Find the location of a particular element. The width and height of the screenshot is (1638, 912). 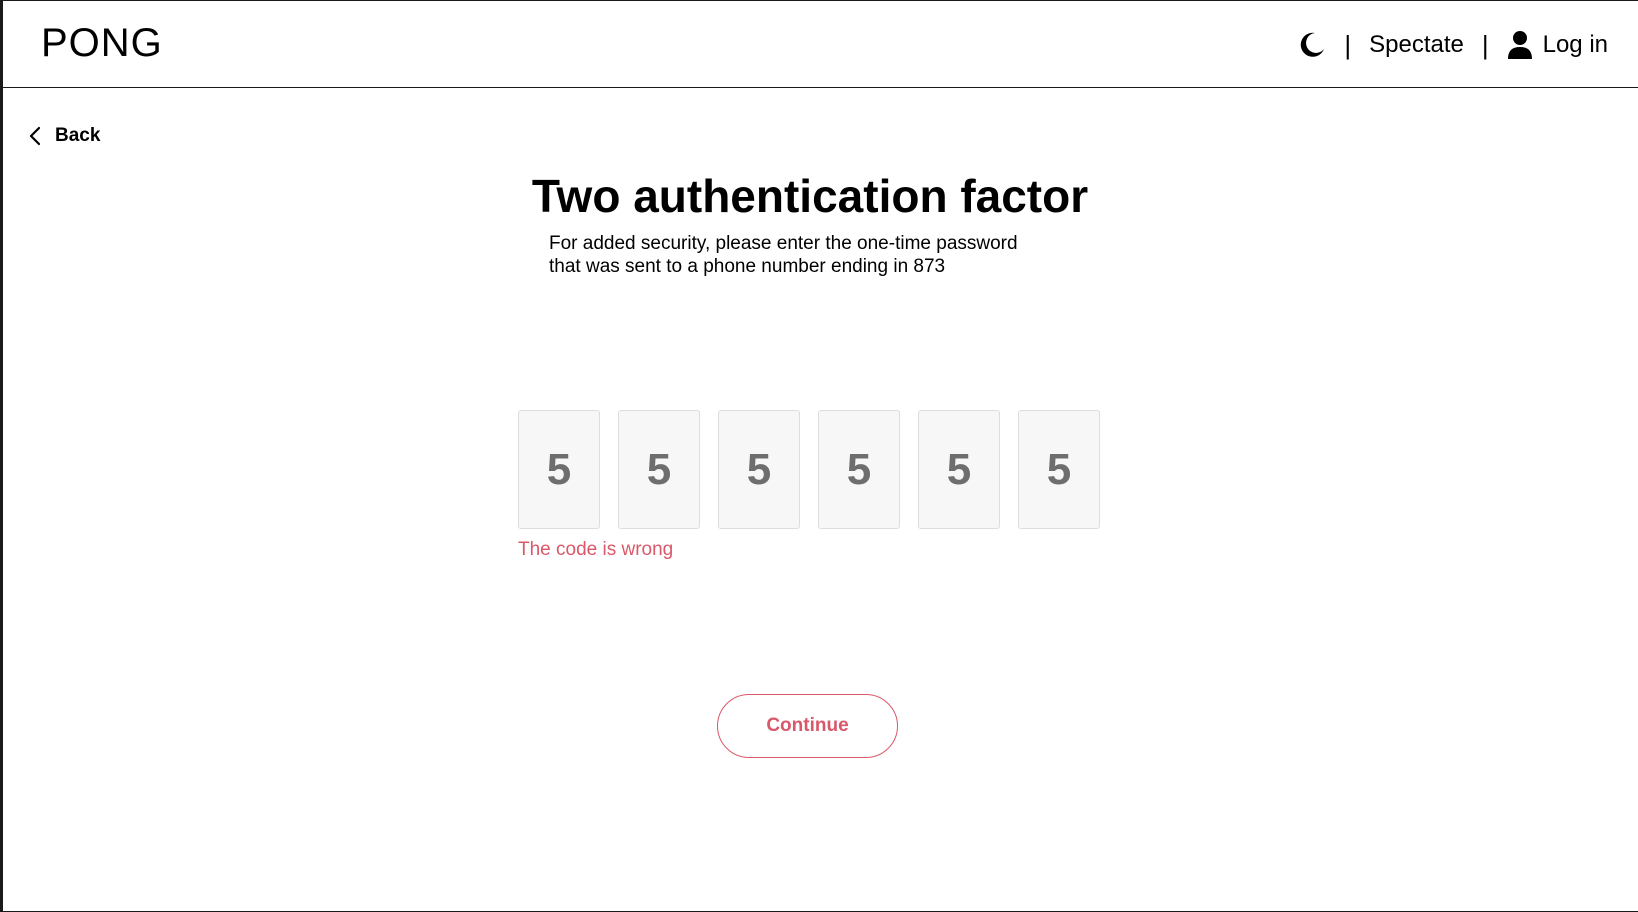

otp-input-group: 5 5 5 5 5 5 is located at coordinates (809, 469).